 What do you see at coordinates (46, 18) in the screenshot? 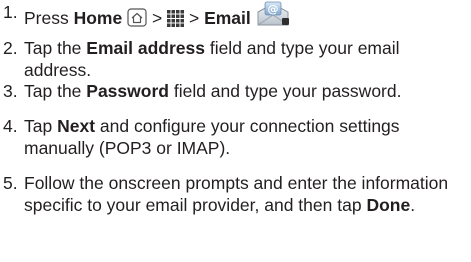
I see `press-text: Press` at bounding box center [46, 18].